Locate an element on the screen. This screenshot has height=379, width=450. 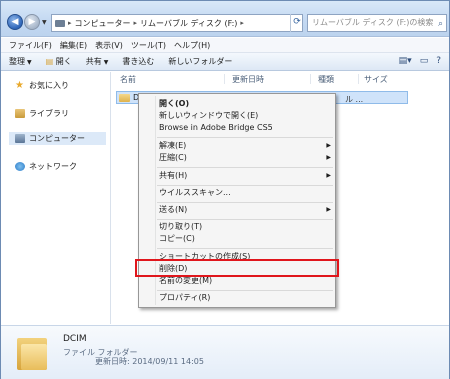
search-input: リムーバブル ディスク (F:)の検索 ⌕ is located at coordinates (377, 23).